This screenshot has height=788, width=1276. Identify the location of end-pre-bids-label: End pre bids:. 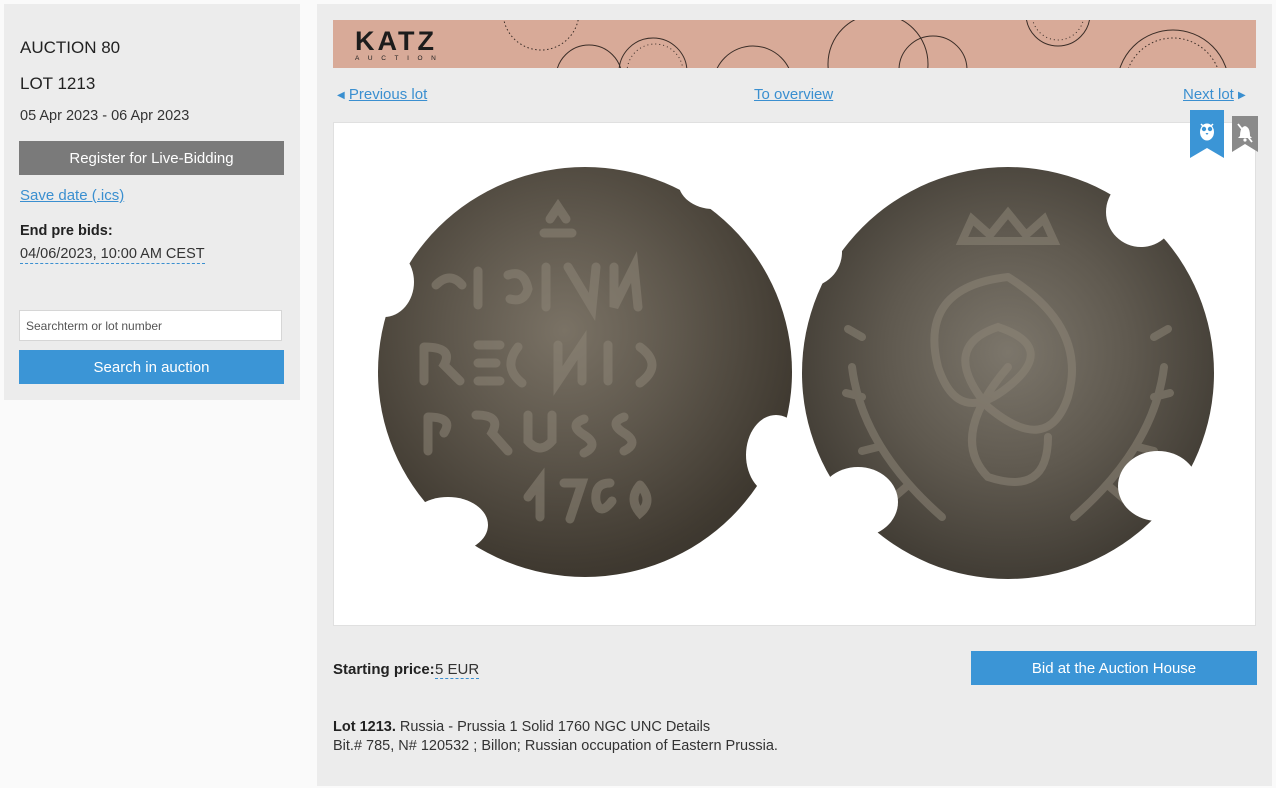
(66, 231).